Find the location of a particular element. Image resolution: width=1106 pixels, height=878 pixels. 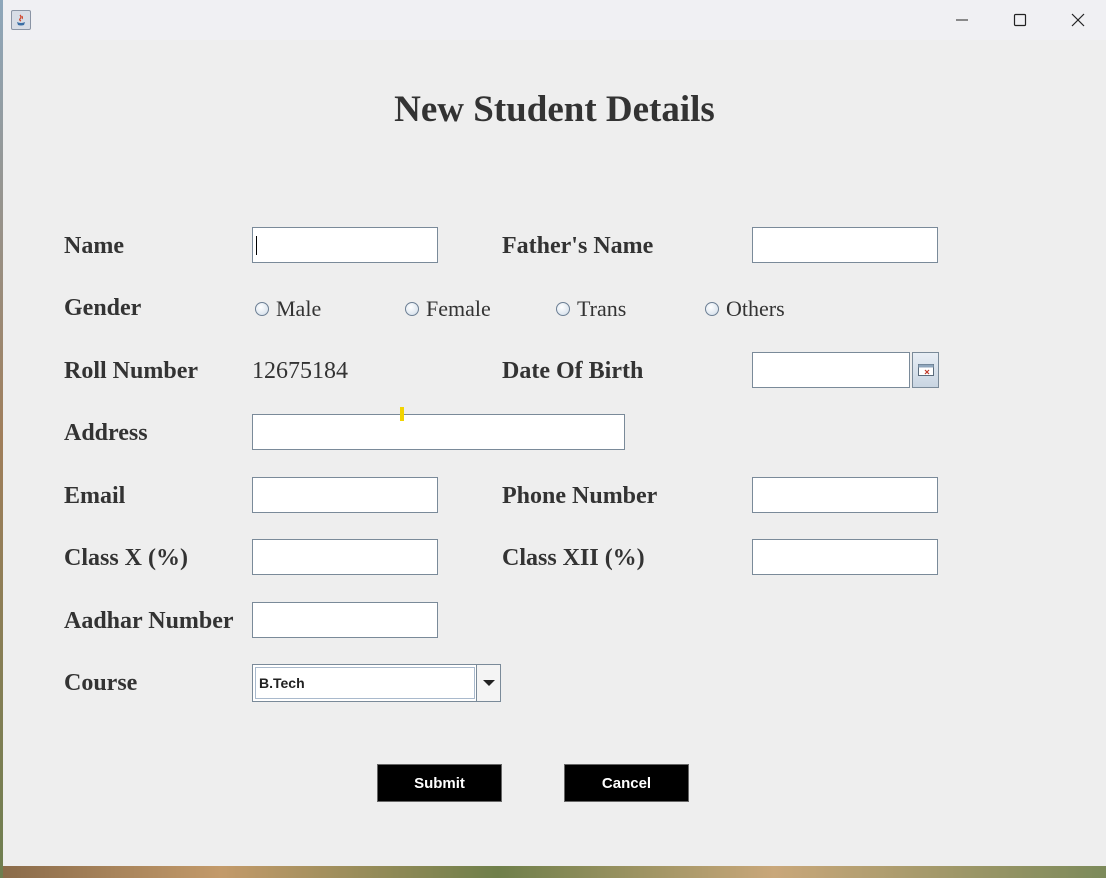

maximize-button is located at coordinates (1020, 20).